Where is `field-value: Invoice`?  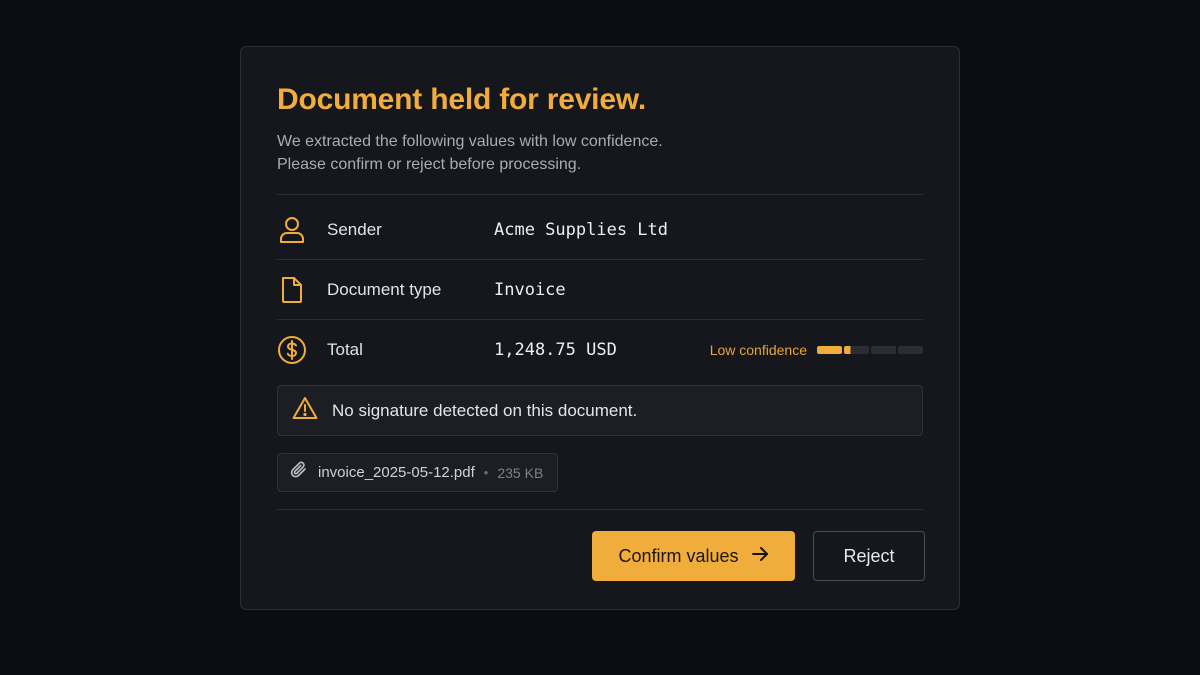
field-value: Invoice is located at coordinates (530, 290).